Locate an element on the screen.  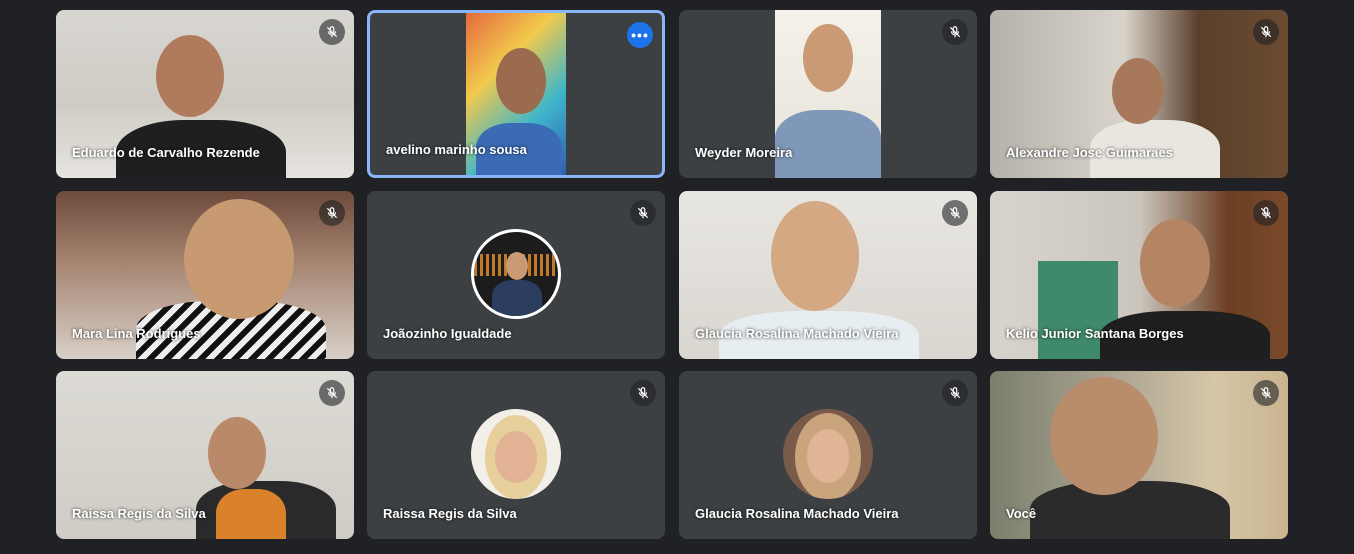
participant-name: Alexandre Jose Guimaraes is located at coordinates (1089, 152).